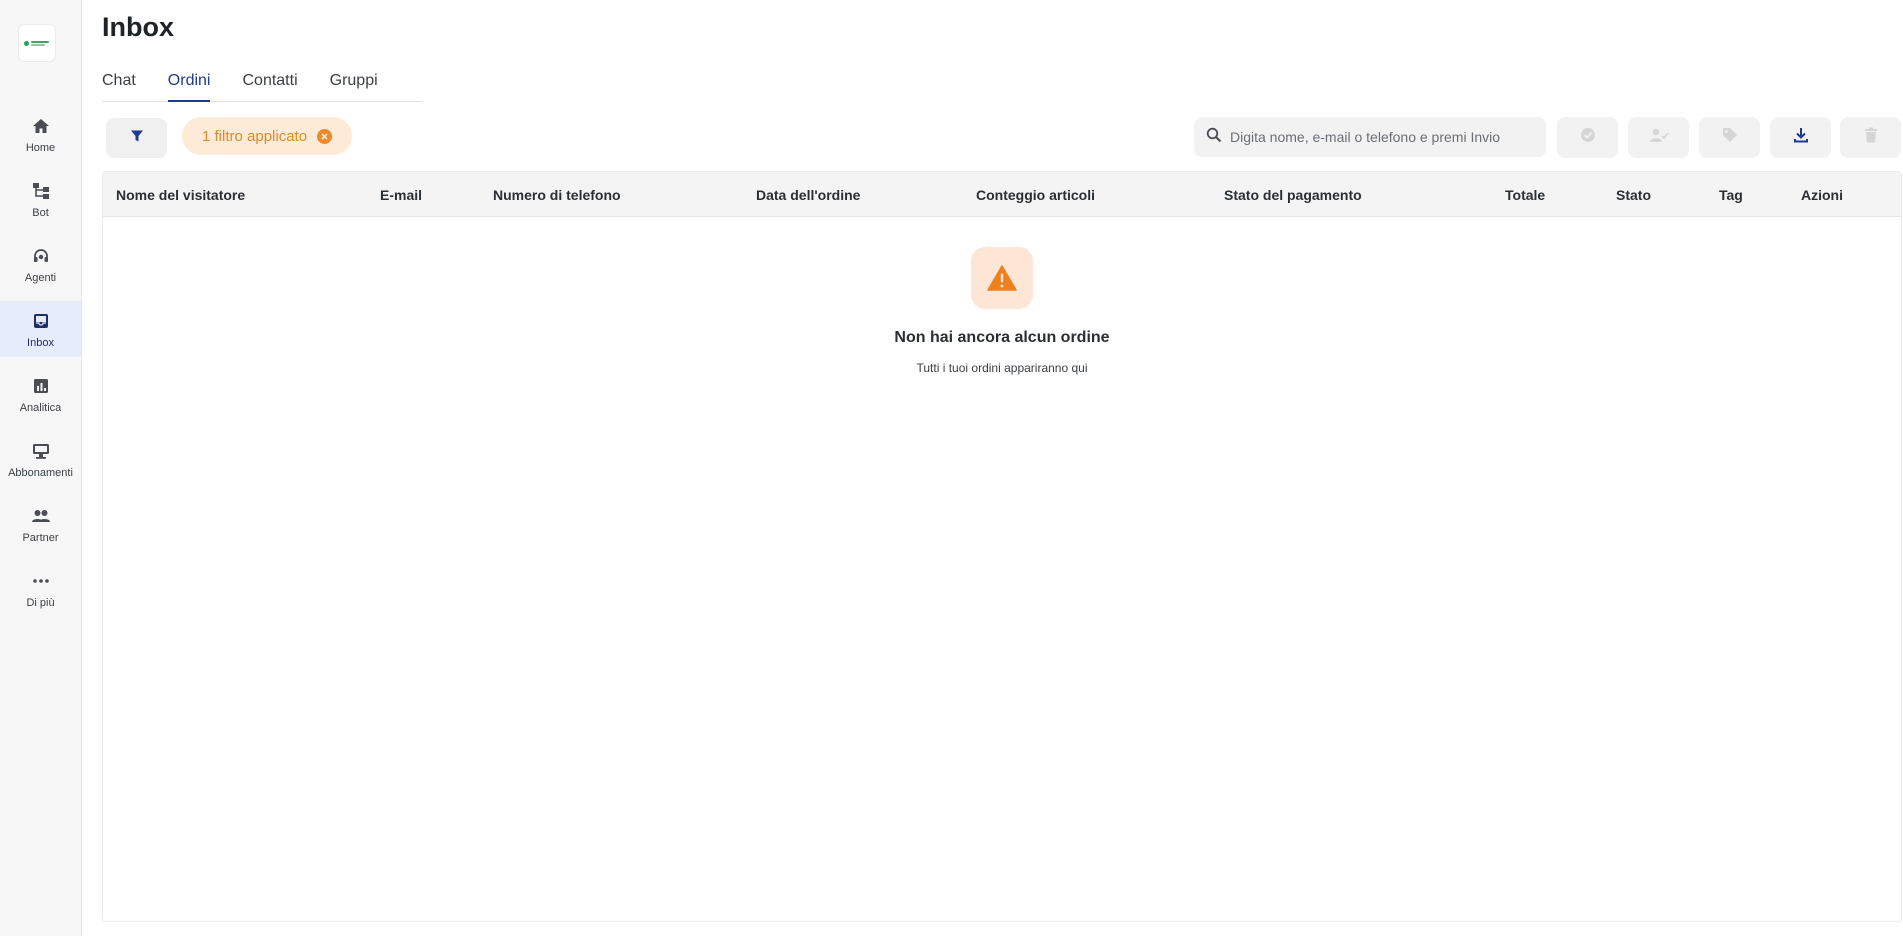 The image size is (1903, 936). I want to click on download-icon, so click(1801, 137).